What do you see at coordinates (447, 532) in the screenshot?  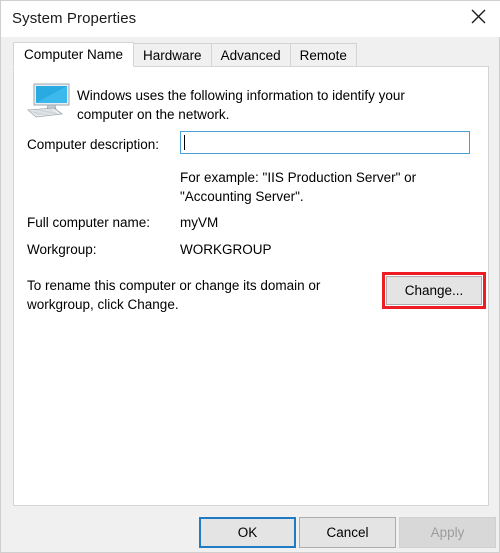 I see `apply-button: Apply` at bounding box center [447, 532].